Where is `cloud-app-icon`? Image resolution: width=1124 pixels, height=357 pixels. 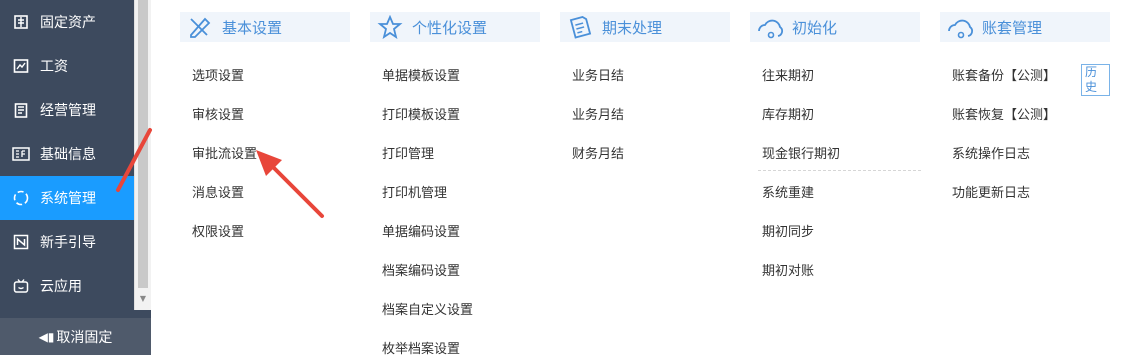
cloud-app-icon is located at coordinates (21, 286).